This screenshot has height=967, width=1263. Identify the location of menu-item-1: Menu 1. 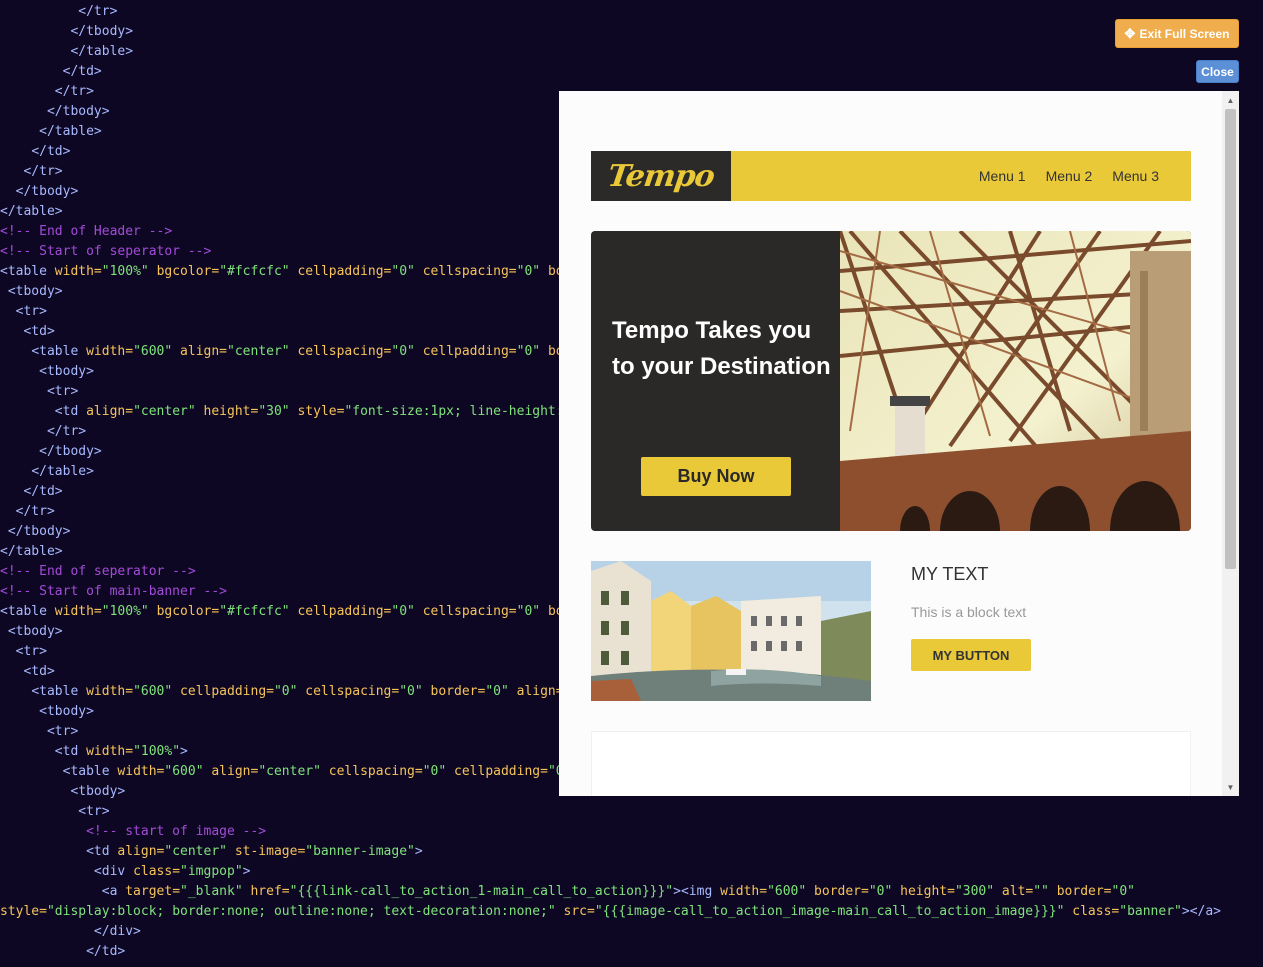
(1002, 176).